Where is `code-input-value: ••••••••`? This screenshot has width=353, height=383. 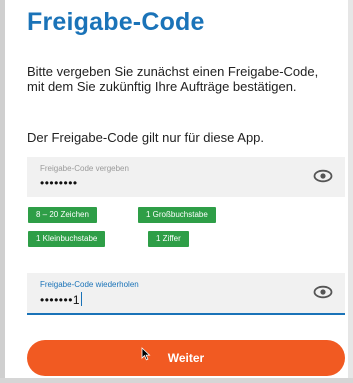 code-input-value: •••••••• is located at coordinates (59, 183).